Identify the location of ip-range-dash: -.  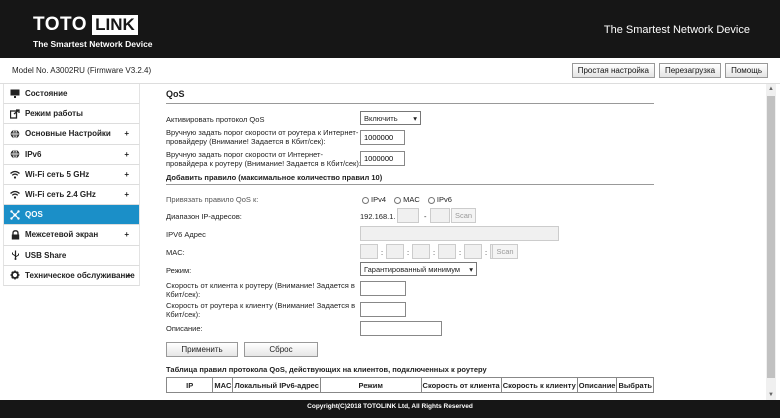
(425, 216).